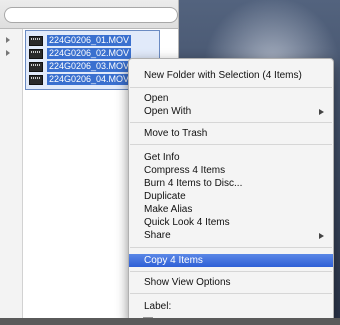 This screenshot has height=325, width=340. What do you see at coordinates (89, 66) in the screenshot?
I see `file-name: 224G0206_03.MOV` at bounding box center [89, 66].